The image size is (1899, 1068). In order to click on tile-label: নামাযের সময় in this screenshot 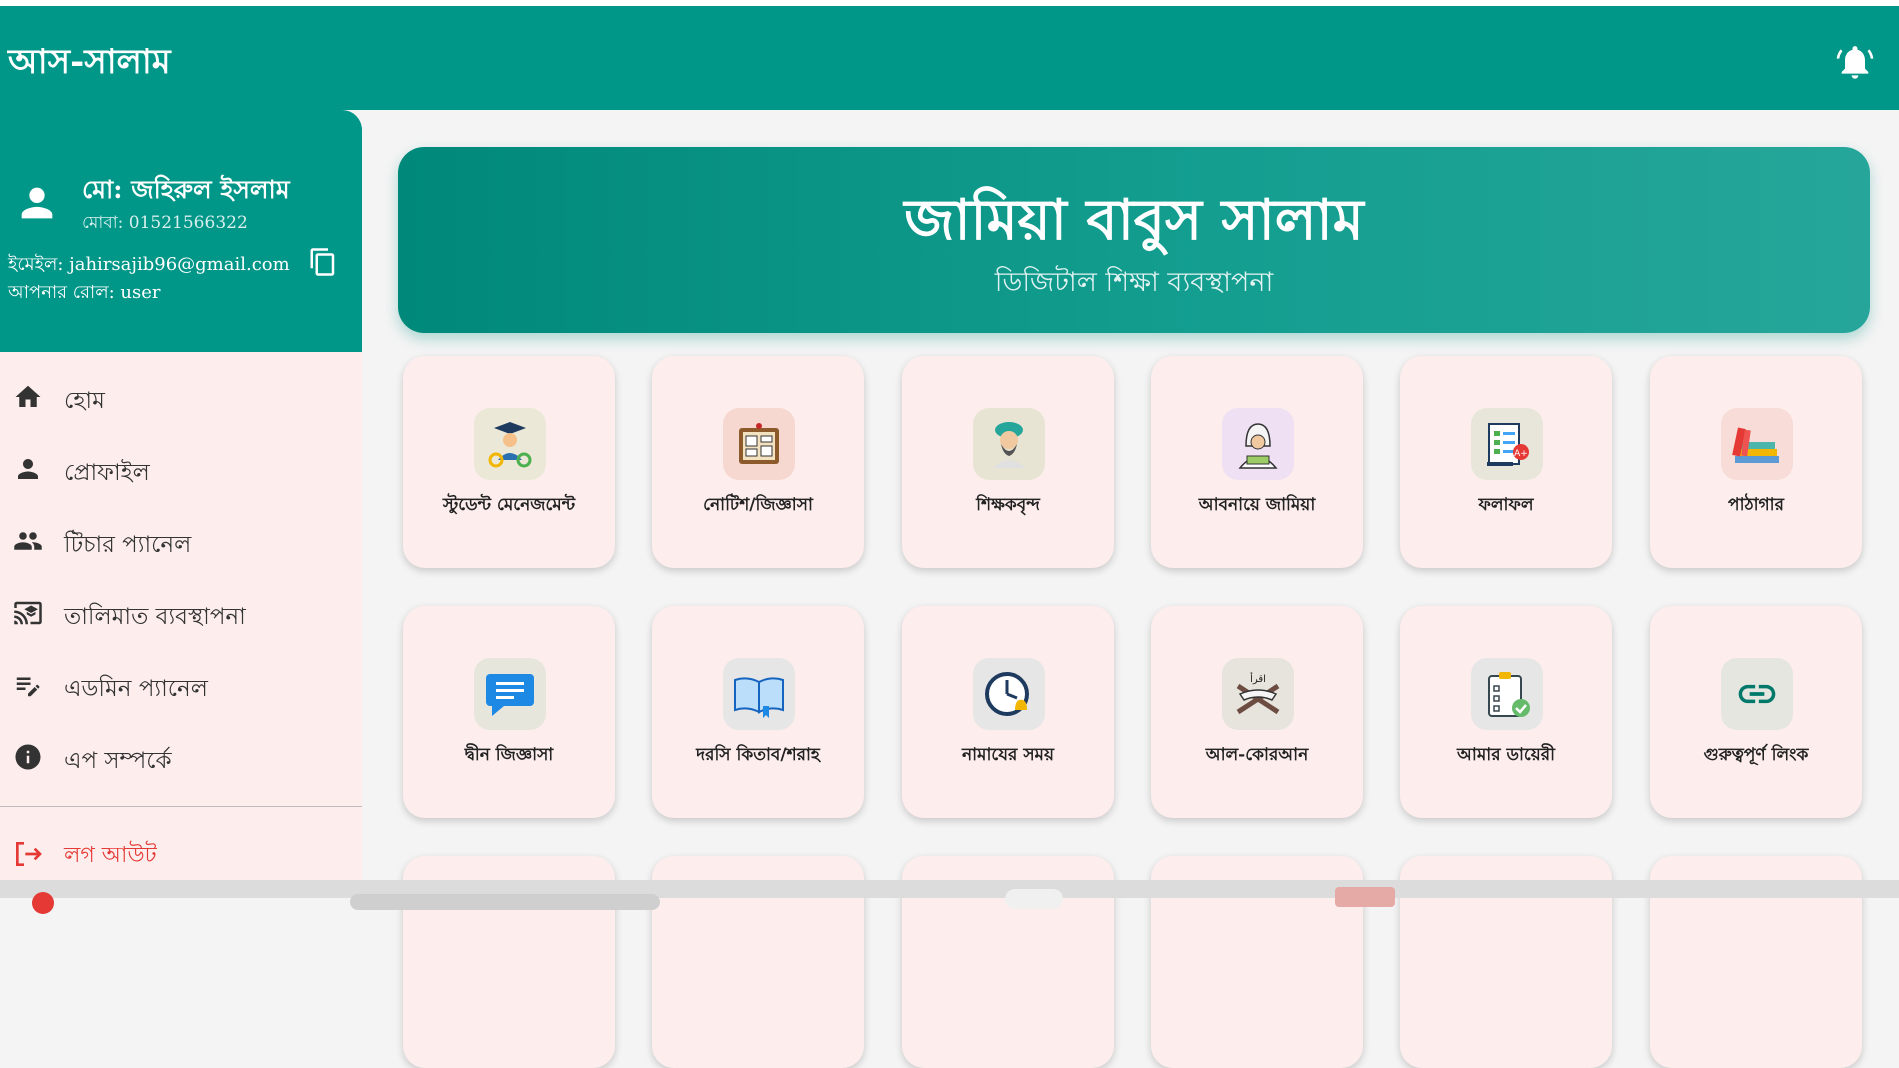, I will do `click(1008, 755)`.